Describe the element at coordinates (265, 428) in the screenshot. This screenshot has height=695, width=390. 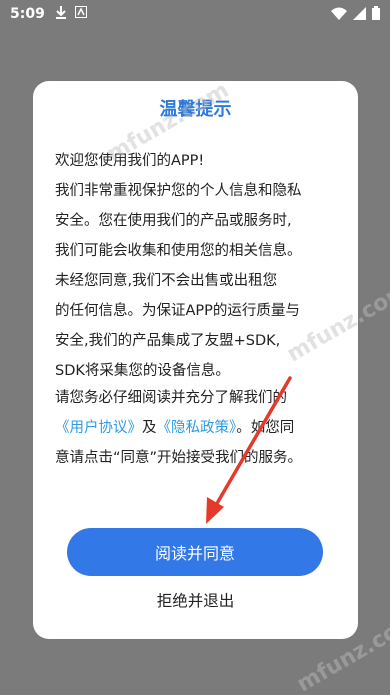
I see `notice-text: 。如您同` at that location.